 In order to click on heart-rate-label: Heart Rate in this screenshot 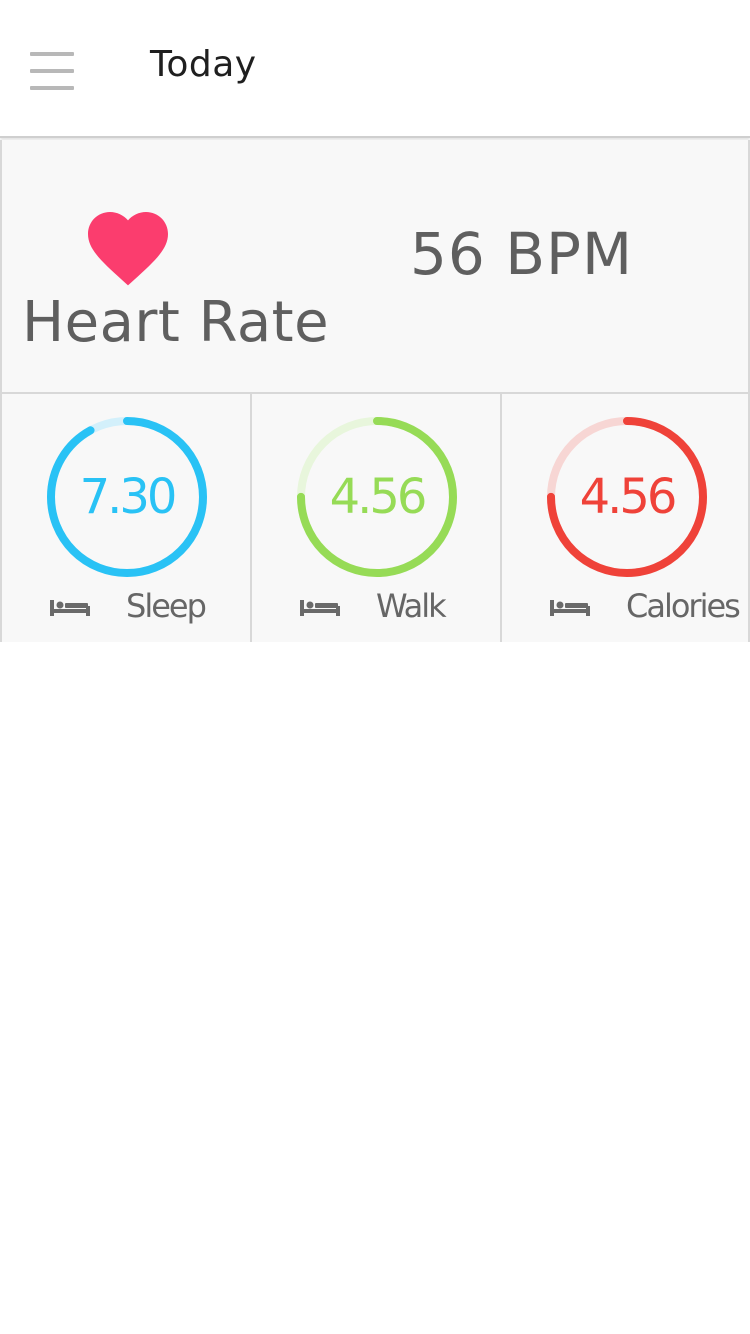, I will do `click(176, 322)`.